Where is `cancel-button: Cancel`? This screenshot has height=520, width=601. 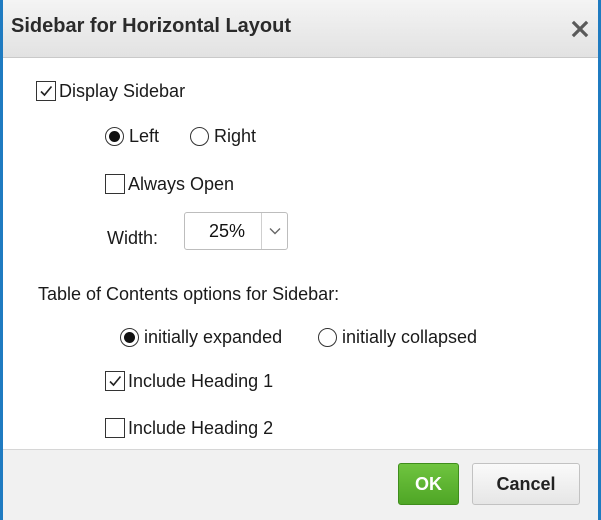 cancel-button: Cancel is located at coordinates (526, 484).